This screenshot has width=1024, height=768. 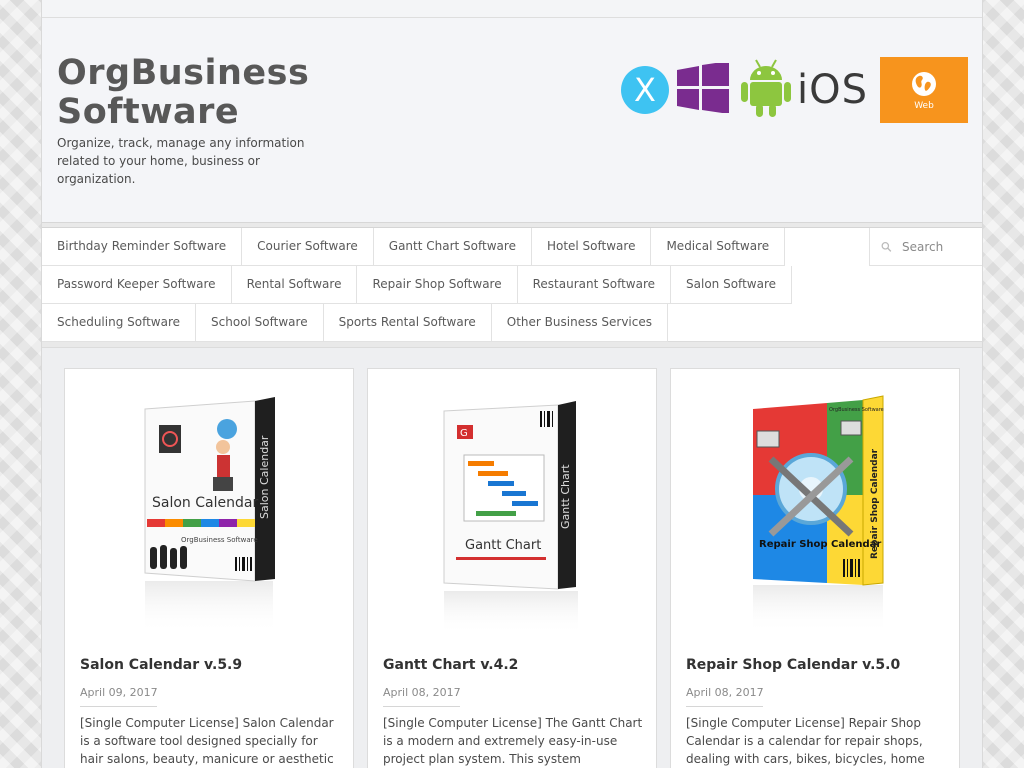 I want to click on nav-item-salon: Salon Software, so click(x=731, y=285).